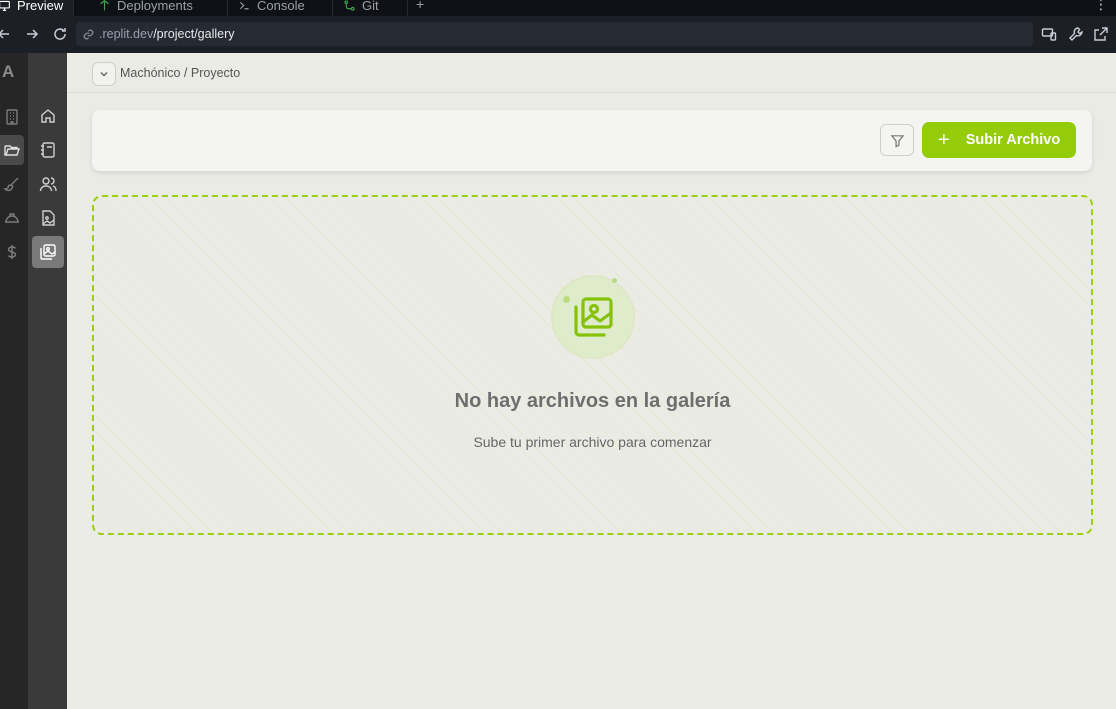  Describe the element at coordinates (12, 184) in the screenshot. I see `brush-icon` at that location.